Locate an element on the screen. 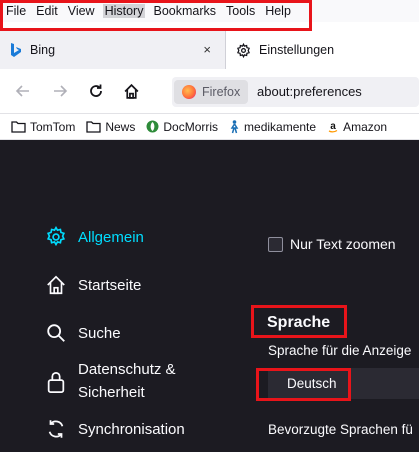  sidebar-item-label: Datenschutz & is located at coordinates (127, 369).